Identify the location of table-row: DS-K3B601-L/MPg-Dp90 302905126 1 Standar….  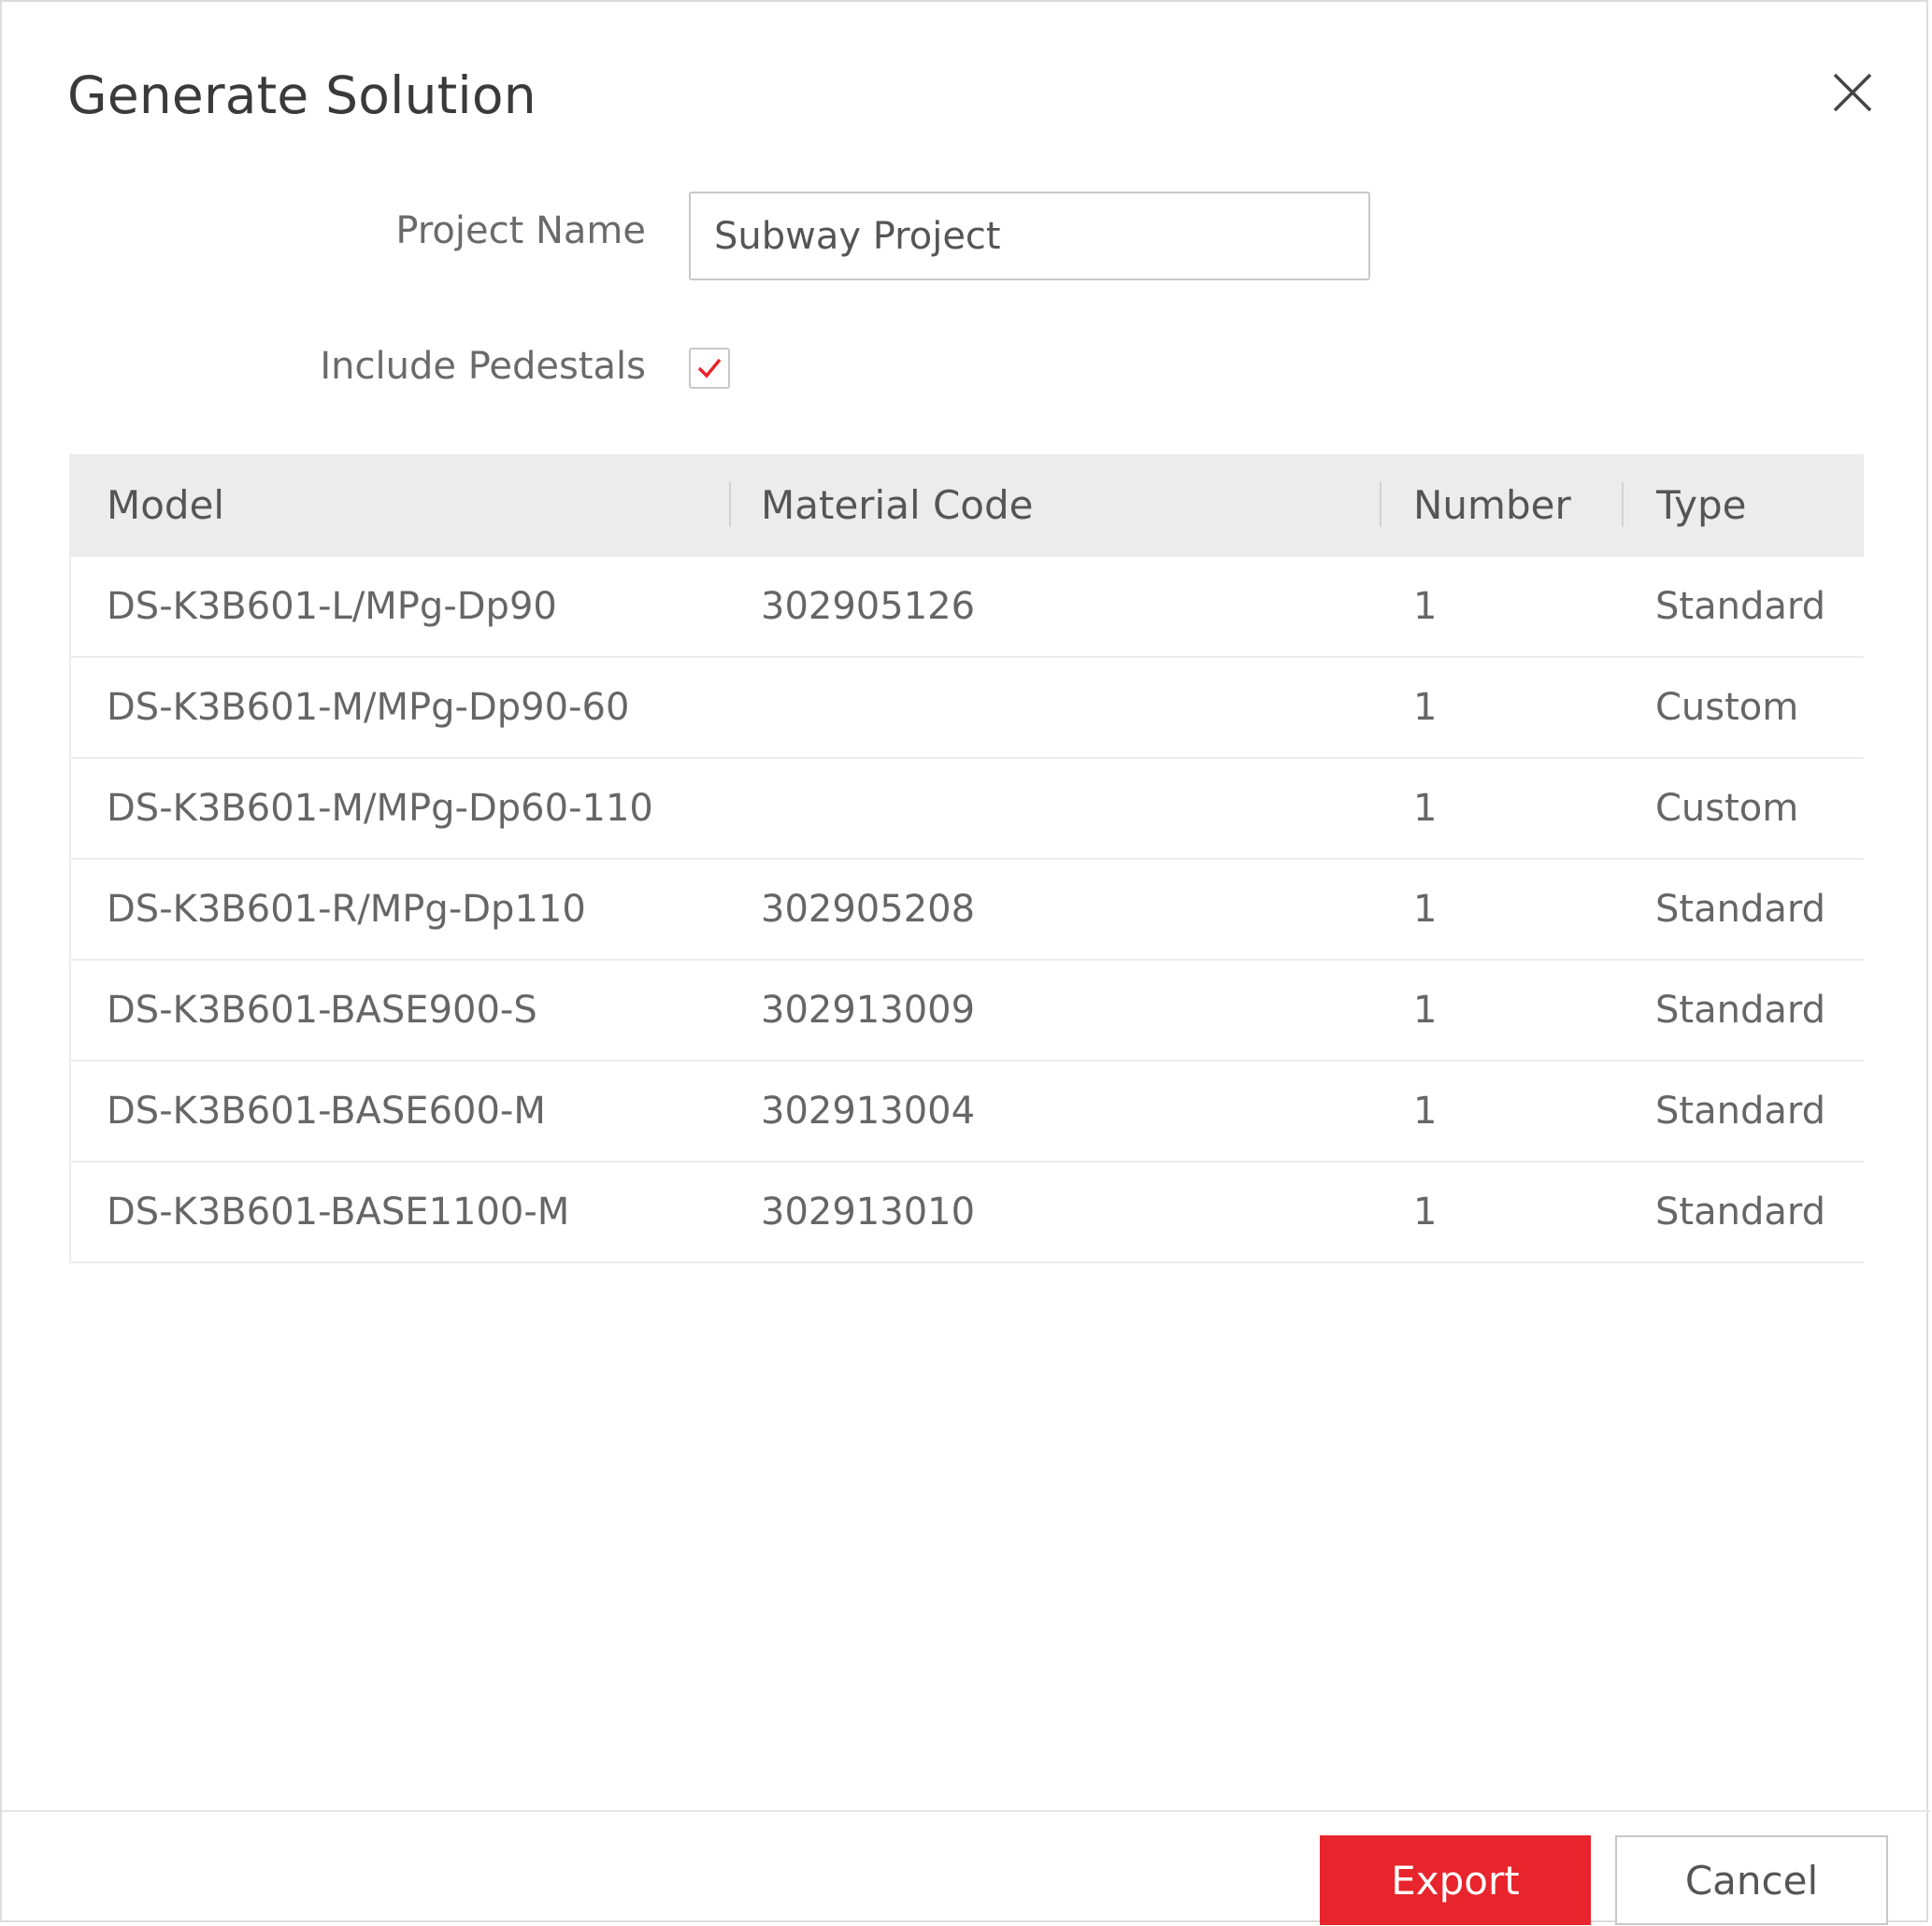
(968, 607).